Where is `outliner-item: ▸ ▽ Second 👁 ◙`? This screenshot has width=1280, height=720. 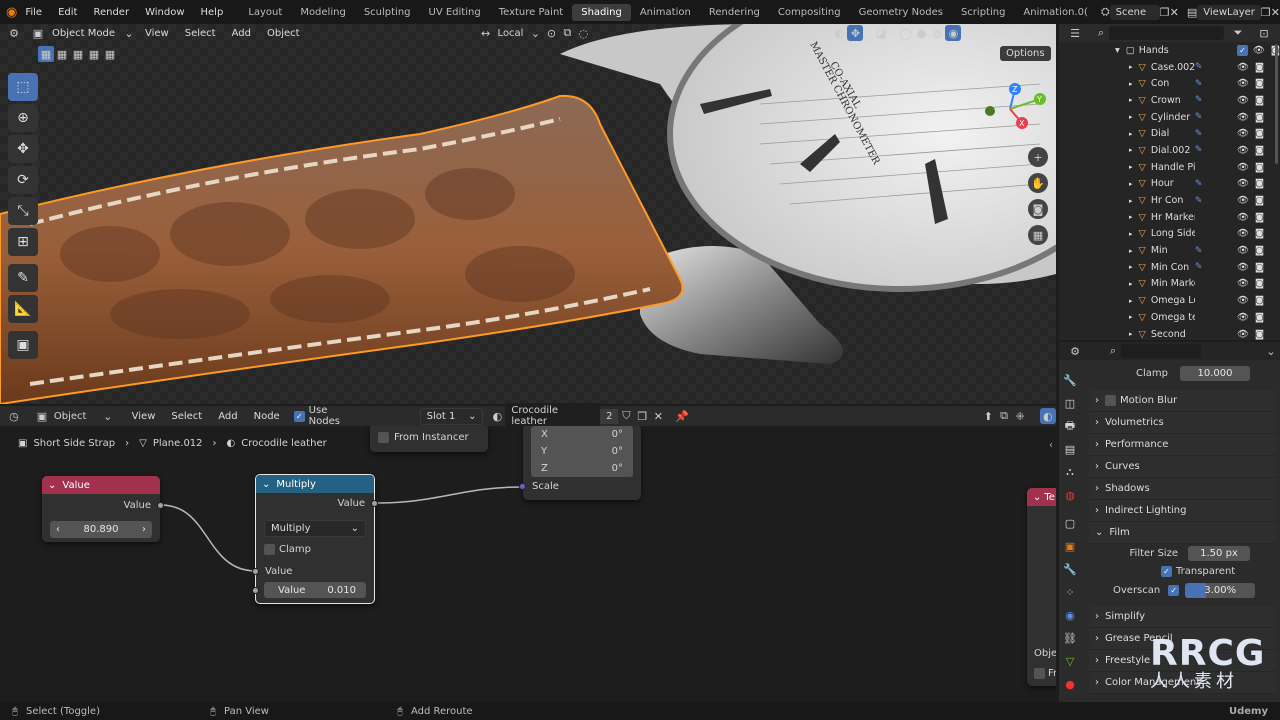 outliner-item: ▸ ▽ Second 👁 ◙ is located at coordinates (1169, 334).